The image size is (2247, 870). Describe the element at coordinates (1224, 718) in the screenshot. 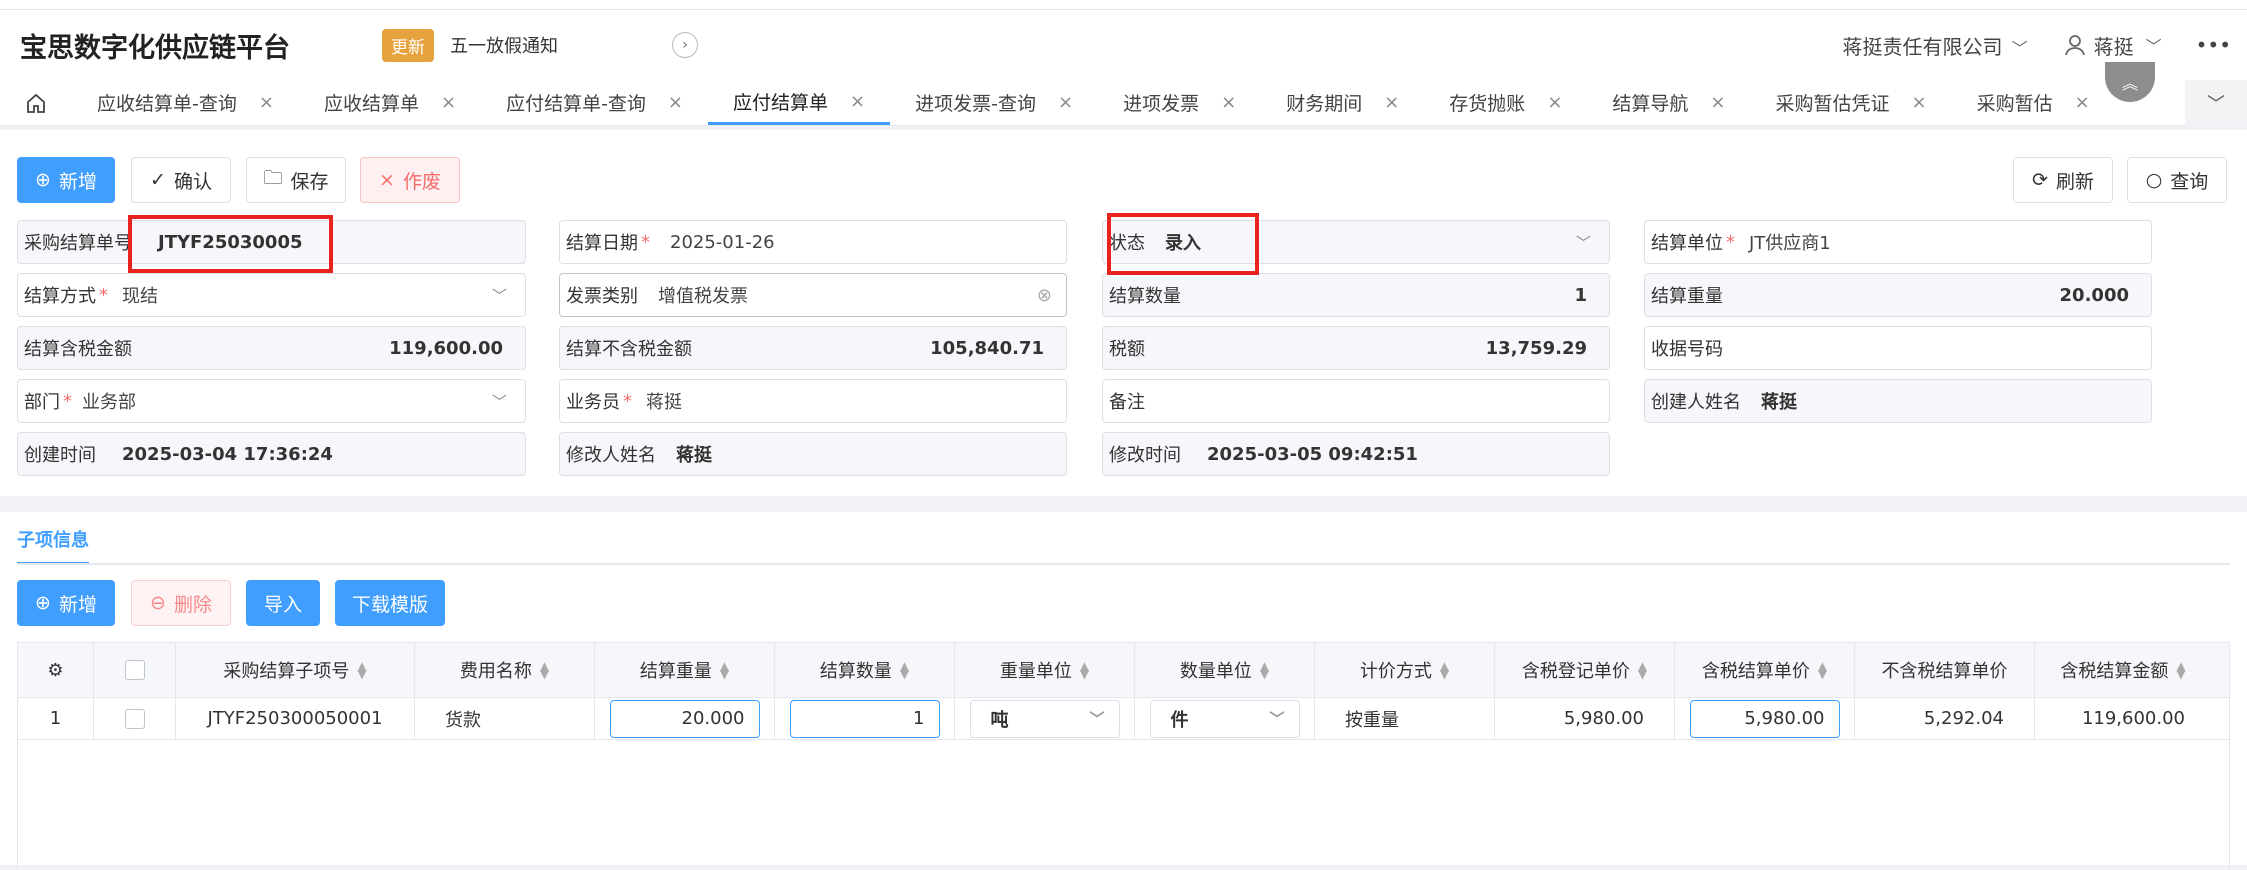

I see `qty-unit-select: 件 ﹀` at that location.